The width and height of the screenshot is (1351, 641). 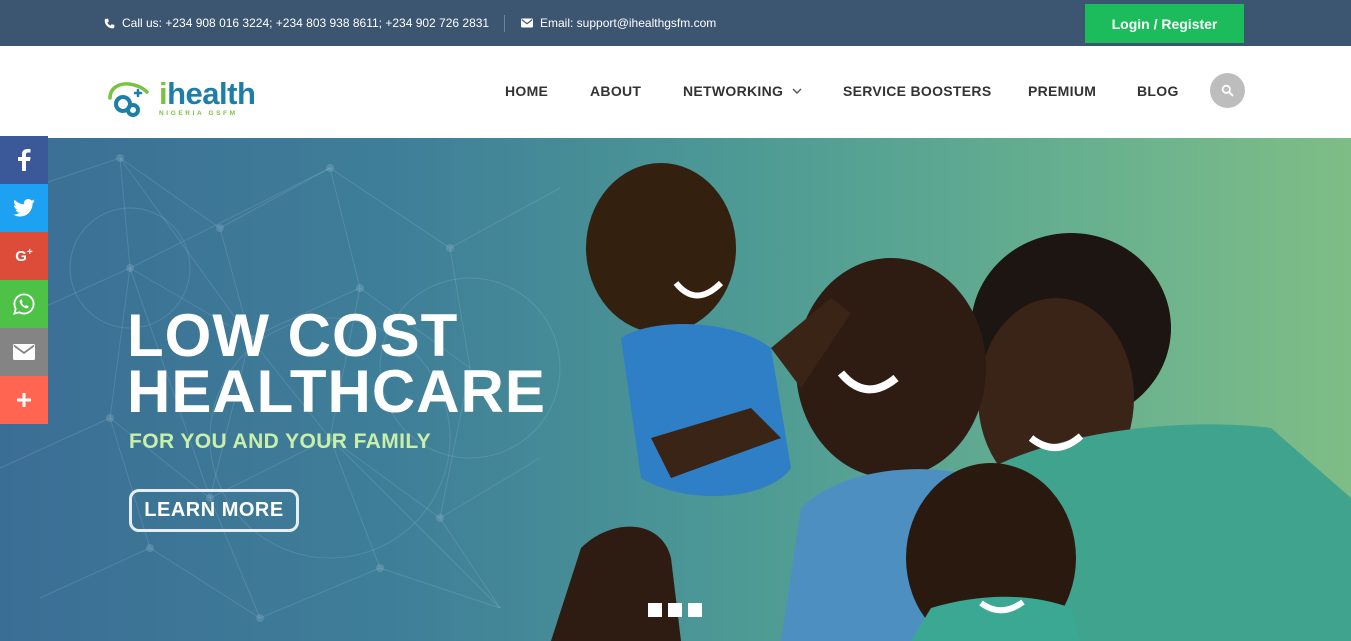 I want to click on facebook-icon, so click(x=24, y=160).